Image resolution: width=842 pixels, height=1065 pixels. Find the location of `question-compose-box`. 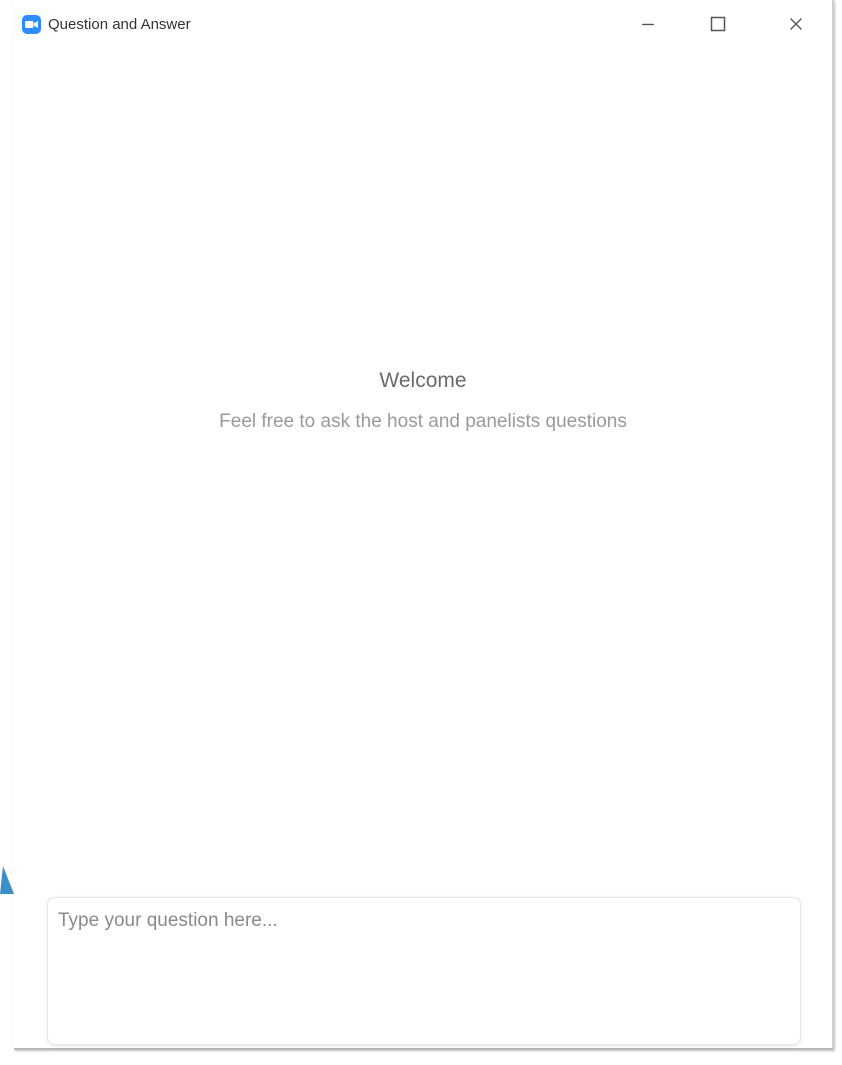

question-compose-box is located at coordinates (424, 971).